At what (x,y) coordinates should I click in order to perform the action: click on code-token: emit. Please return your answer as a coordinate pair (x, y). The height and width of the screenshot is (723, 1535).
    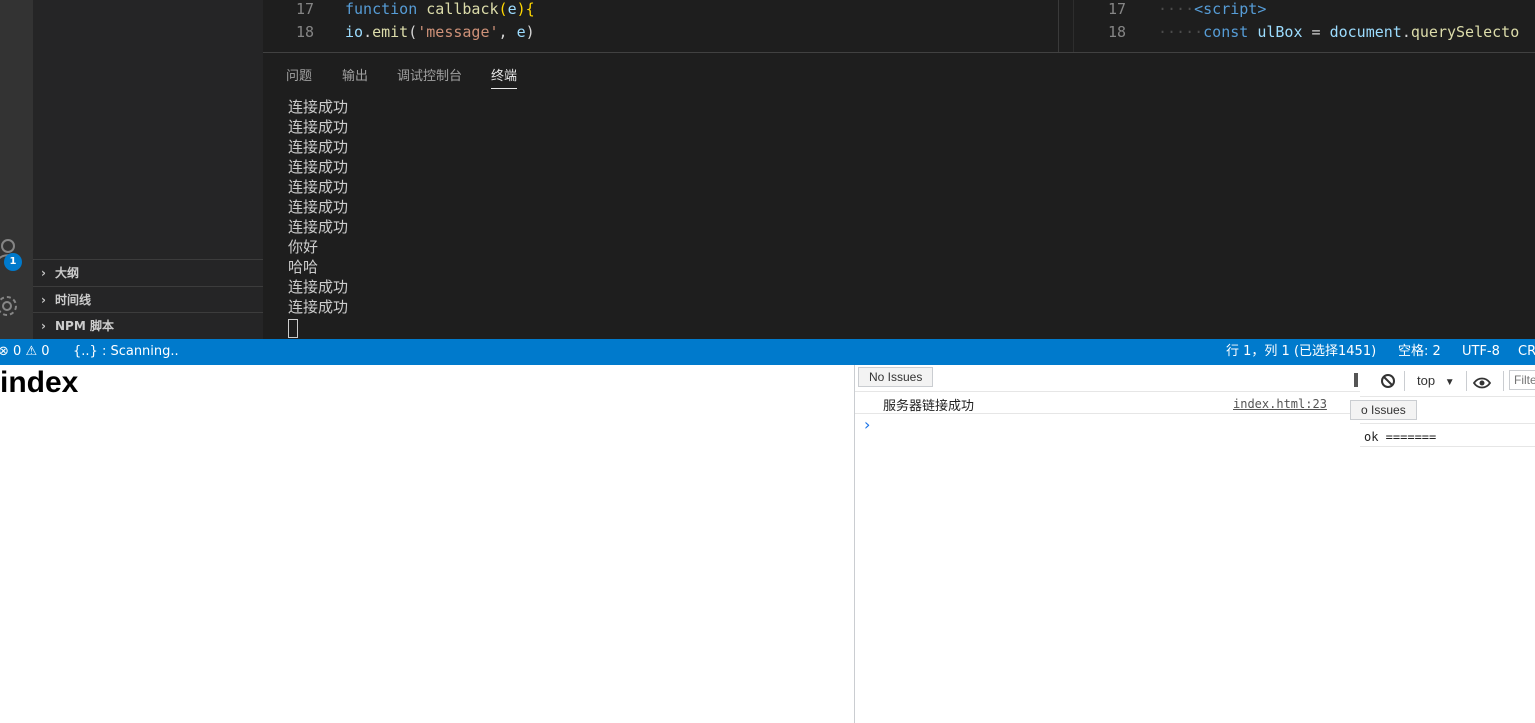
    Looking at the image, I should click on (390, 32).